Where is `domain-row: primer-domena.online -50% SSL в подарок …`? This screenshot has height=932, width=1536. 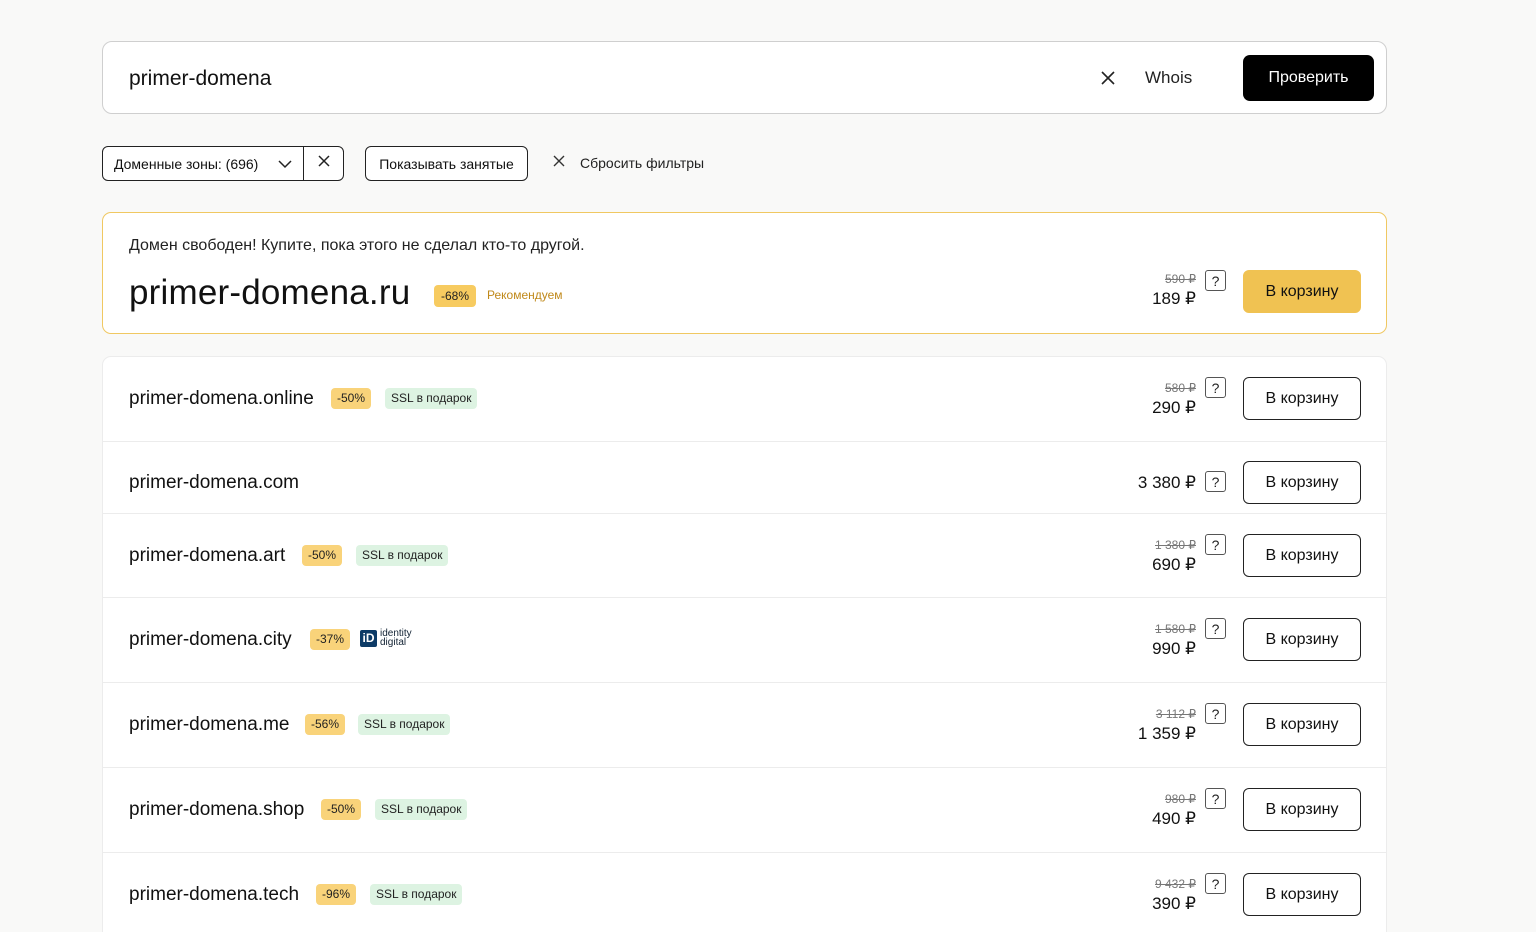 domain-row: primer-domena.online -50% SSL в подарок … is located at coordinates (744, 399).